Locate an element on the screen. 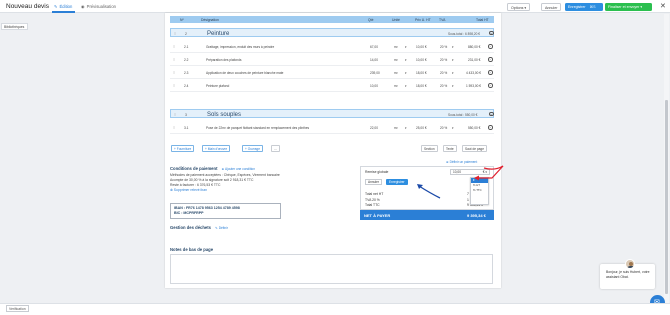 The width and height of the screenshot is (670, 315). blue-arrow is located at coordinates (429, 192).